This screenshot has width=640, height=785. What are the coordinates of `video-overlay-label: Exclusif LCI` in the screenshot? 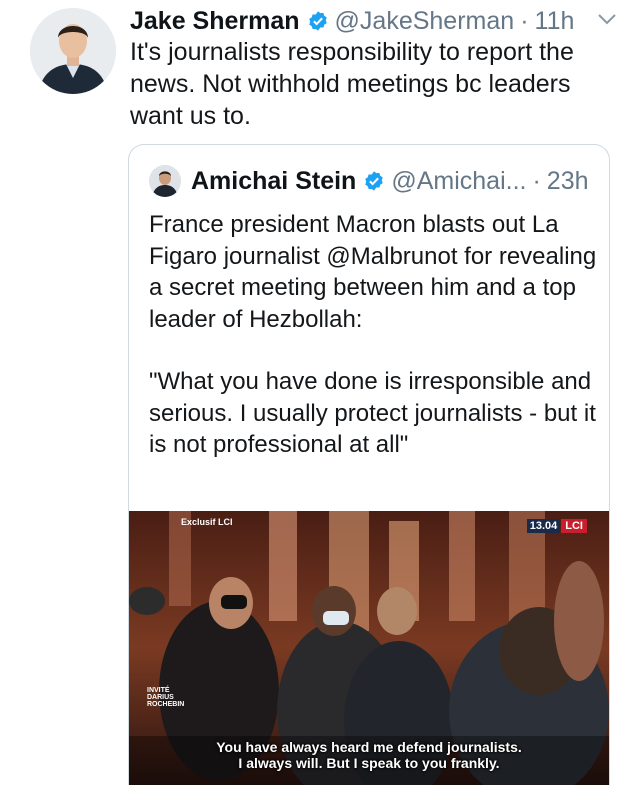 It's located at (207, 522).